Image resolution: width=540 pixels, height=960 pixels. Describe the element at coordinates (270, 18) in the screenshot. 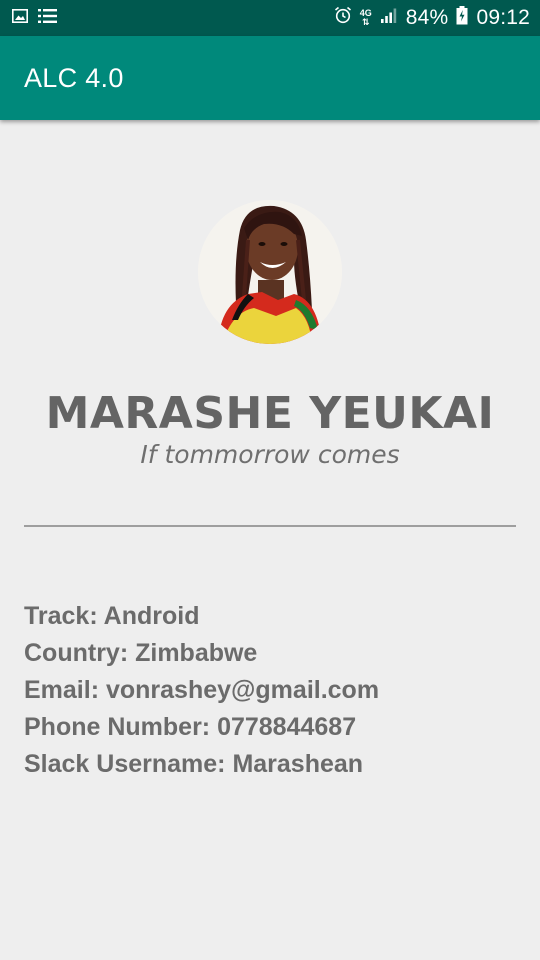

I see `status-bar: 4G ⇅ 84% 09:12` at that location.